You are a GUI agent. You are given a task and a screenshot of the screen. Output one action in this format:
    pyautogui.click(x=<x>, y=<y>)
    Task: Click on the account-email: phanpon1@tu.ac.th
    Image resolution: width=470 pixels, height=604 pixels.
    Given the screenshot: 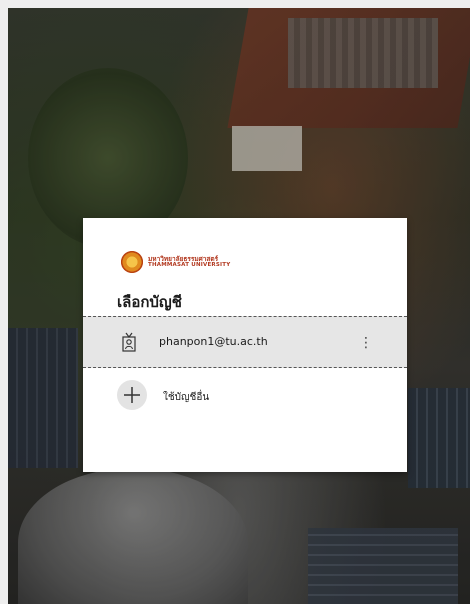 What is the action you would take?
    pyautogui.click(x=213, y=341)
    